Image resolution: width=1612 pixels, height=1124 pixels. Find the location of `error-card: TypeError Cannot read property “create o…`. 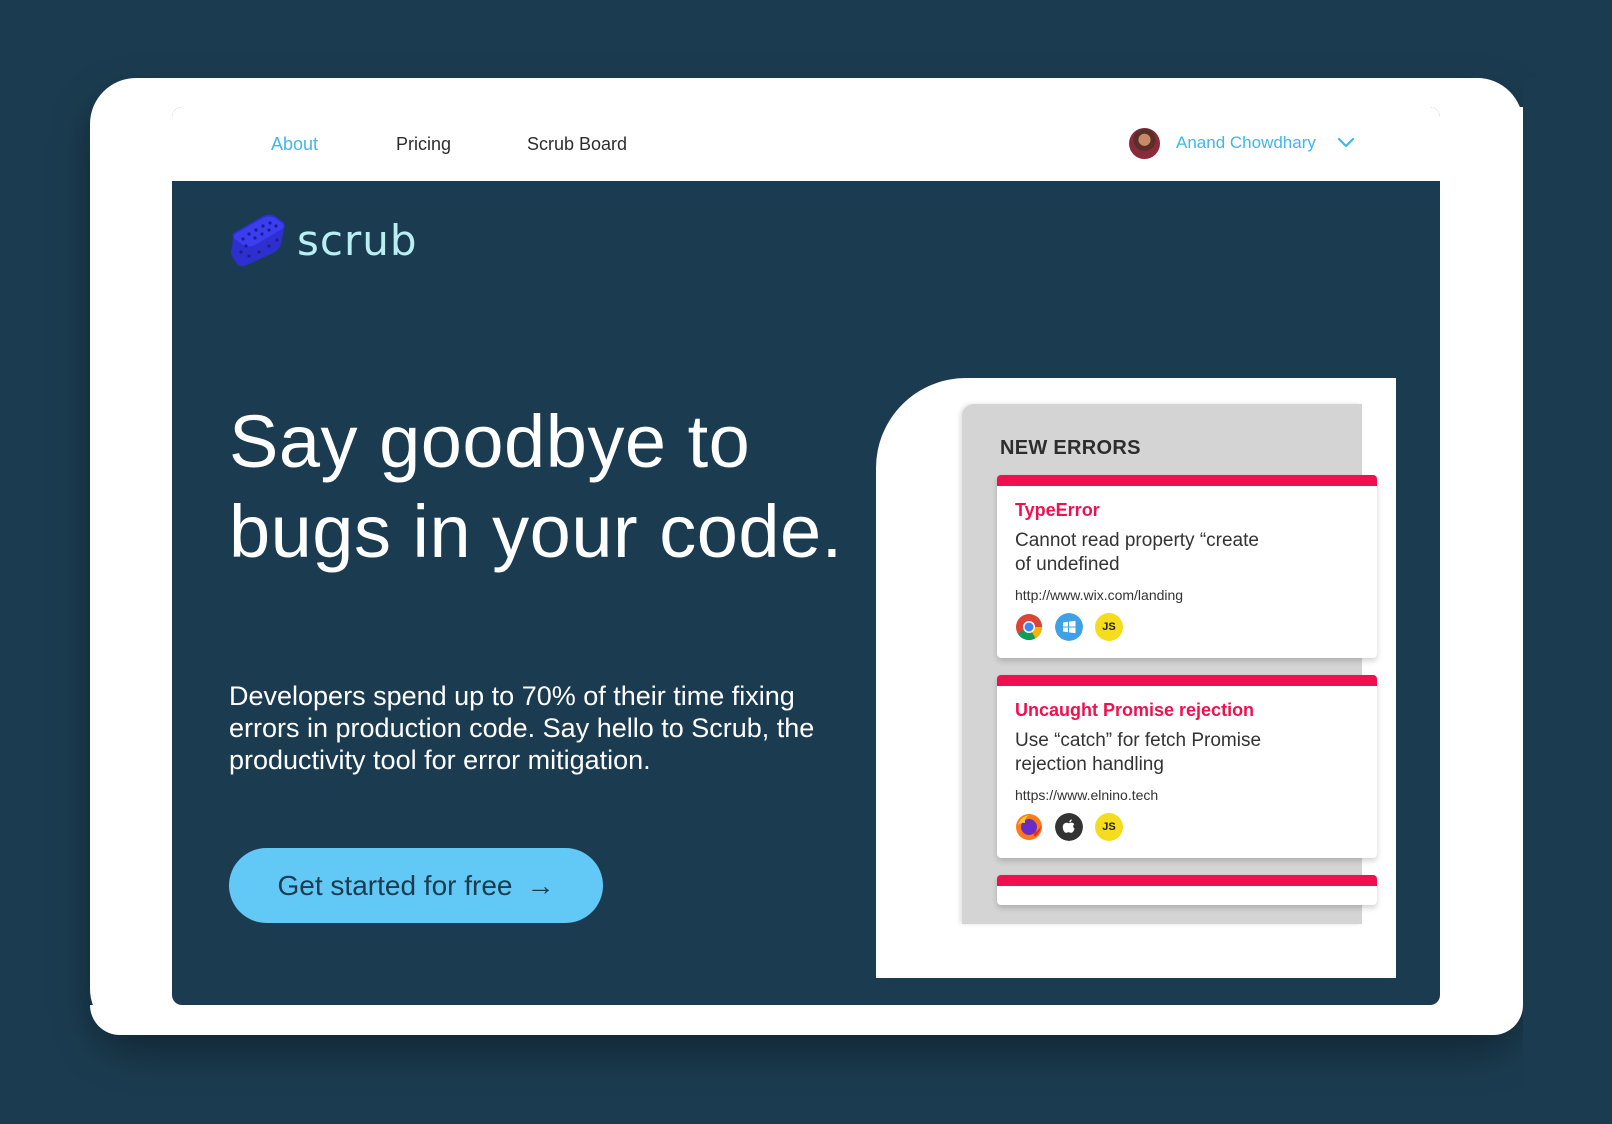

error-card: TypeError Cannot read property “create o… is located at coordinates (1187, 566).